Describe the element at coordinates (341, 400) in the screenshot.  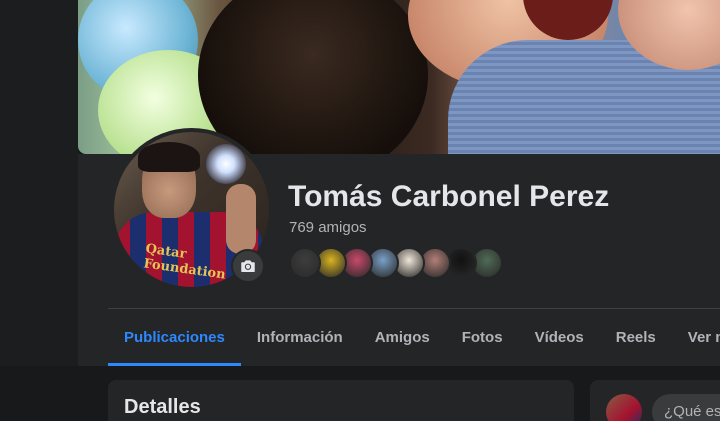
I see `details-card: Detalles` at that location.